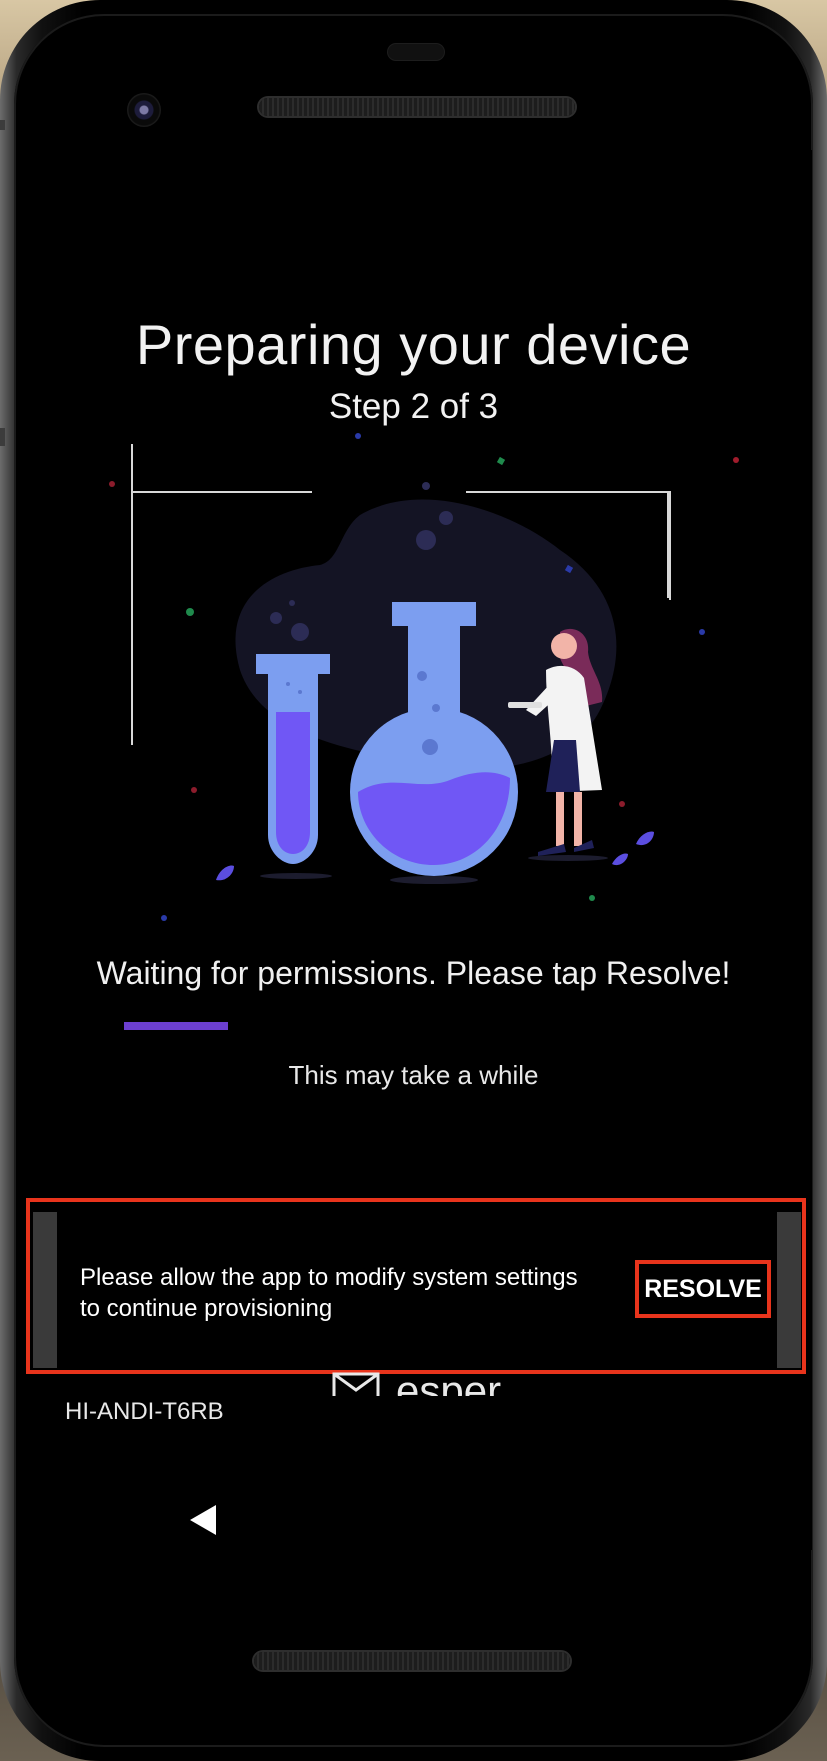 This screenshot has width=827, height=1761. What do you see at coordinates (412, 1661) in the screenshot?
I see `bottom-speaker` at bounding box center [412, 1661].